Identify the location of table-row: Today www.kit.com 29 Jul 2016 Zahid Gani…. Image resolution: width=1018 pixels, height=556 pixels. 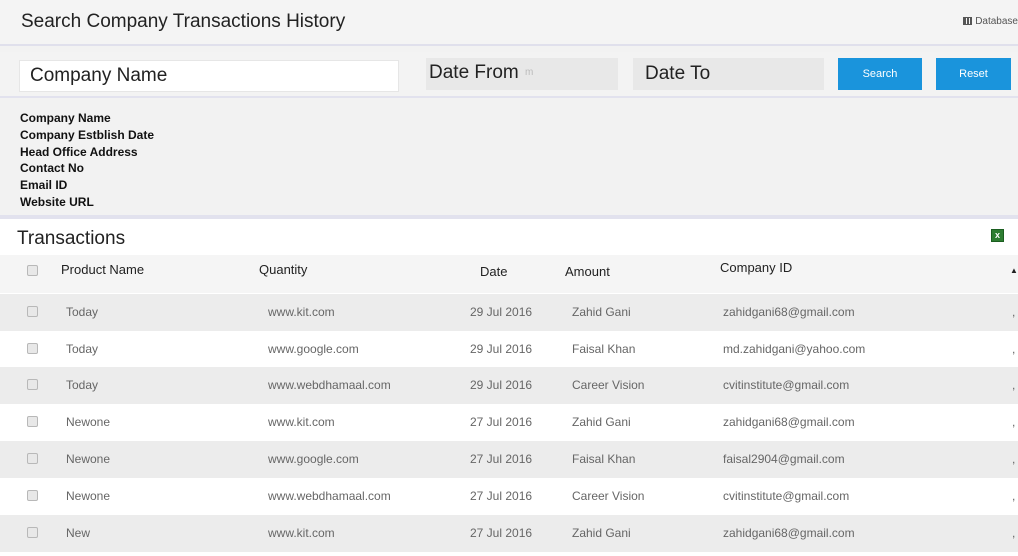
(509, 312).